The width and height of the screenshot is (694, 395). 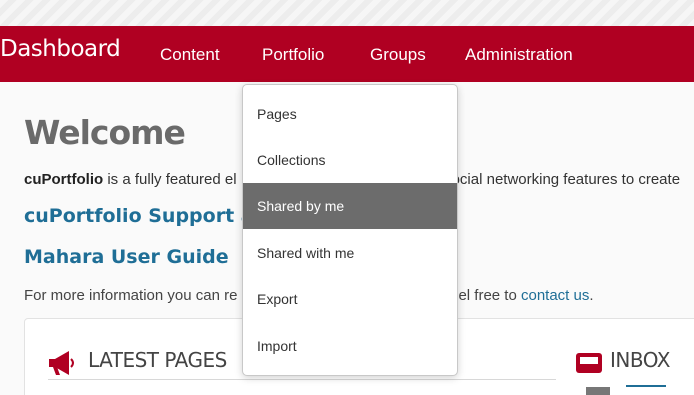 I want to click on page-title: Welcome, so click(x=105, y=132).